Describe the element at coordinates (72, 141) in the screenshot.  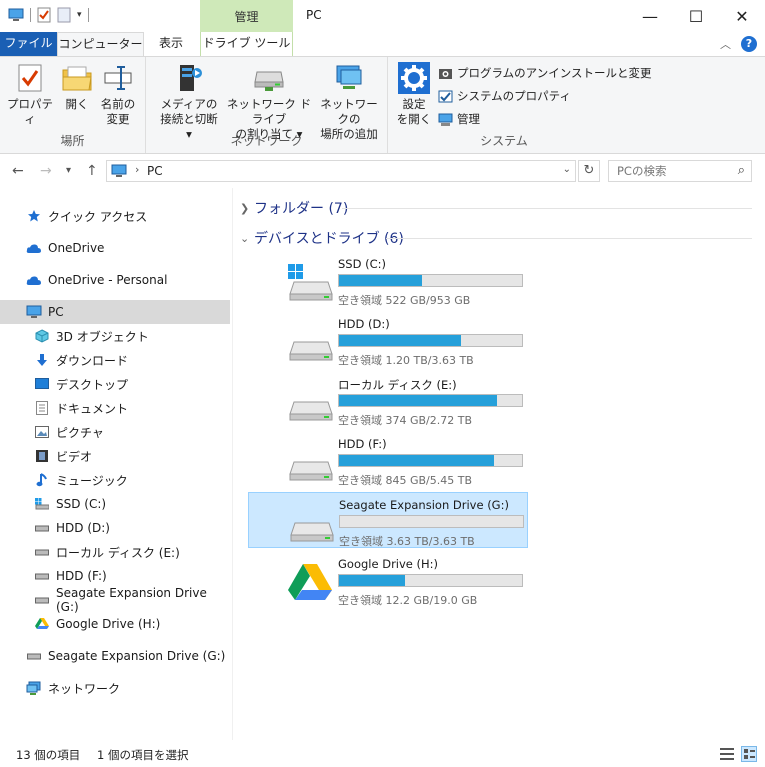
I see `ribbon-group-label: 場所` at that location.